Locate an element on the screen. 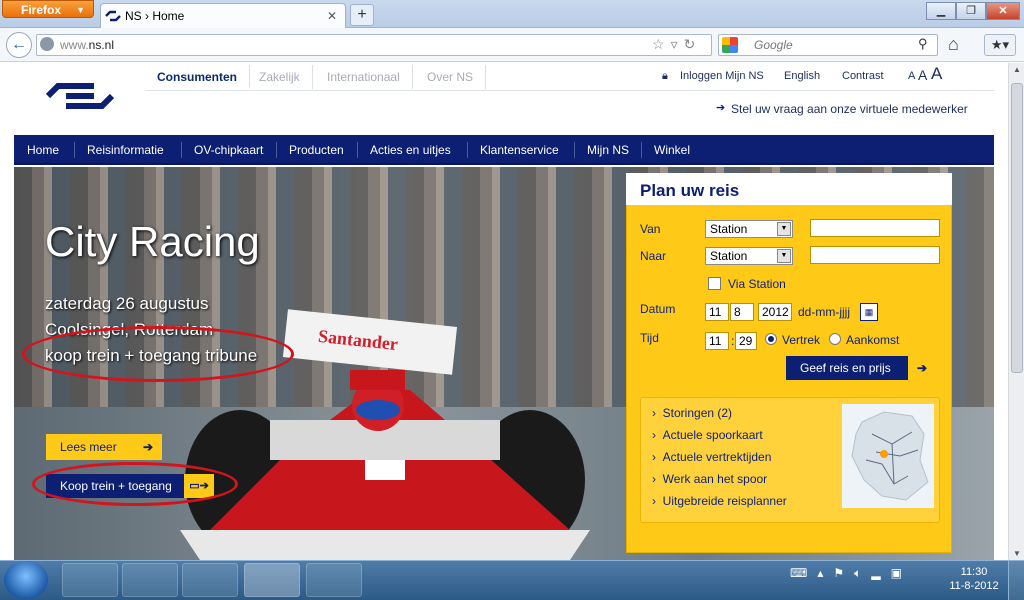  tab-zakelijk: Zakelijk is located at coordinates (280, 77).